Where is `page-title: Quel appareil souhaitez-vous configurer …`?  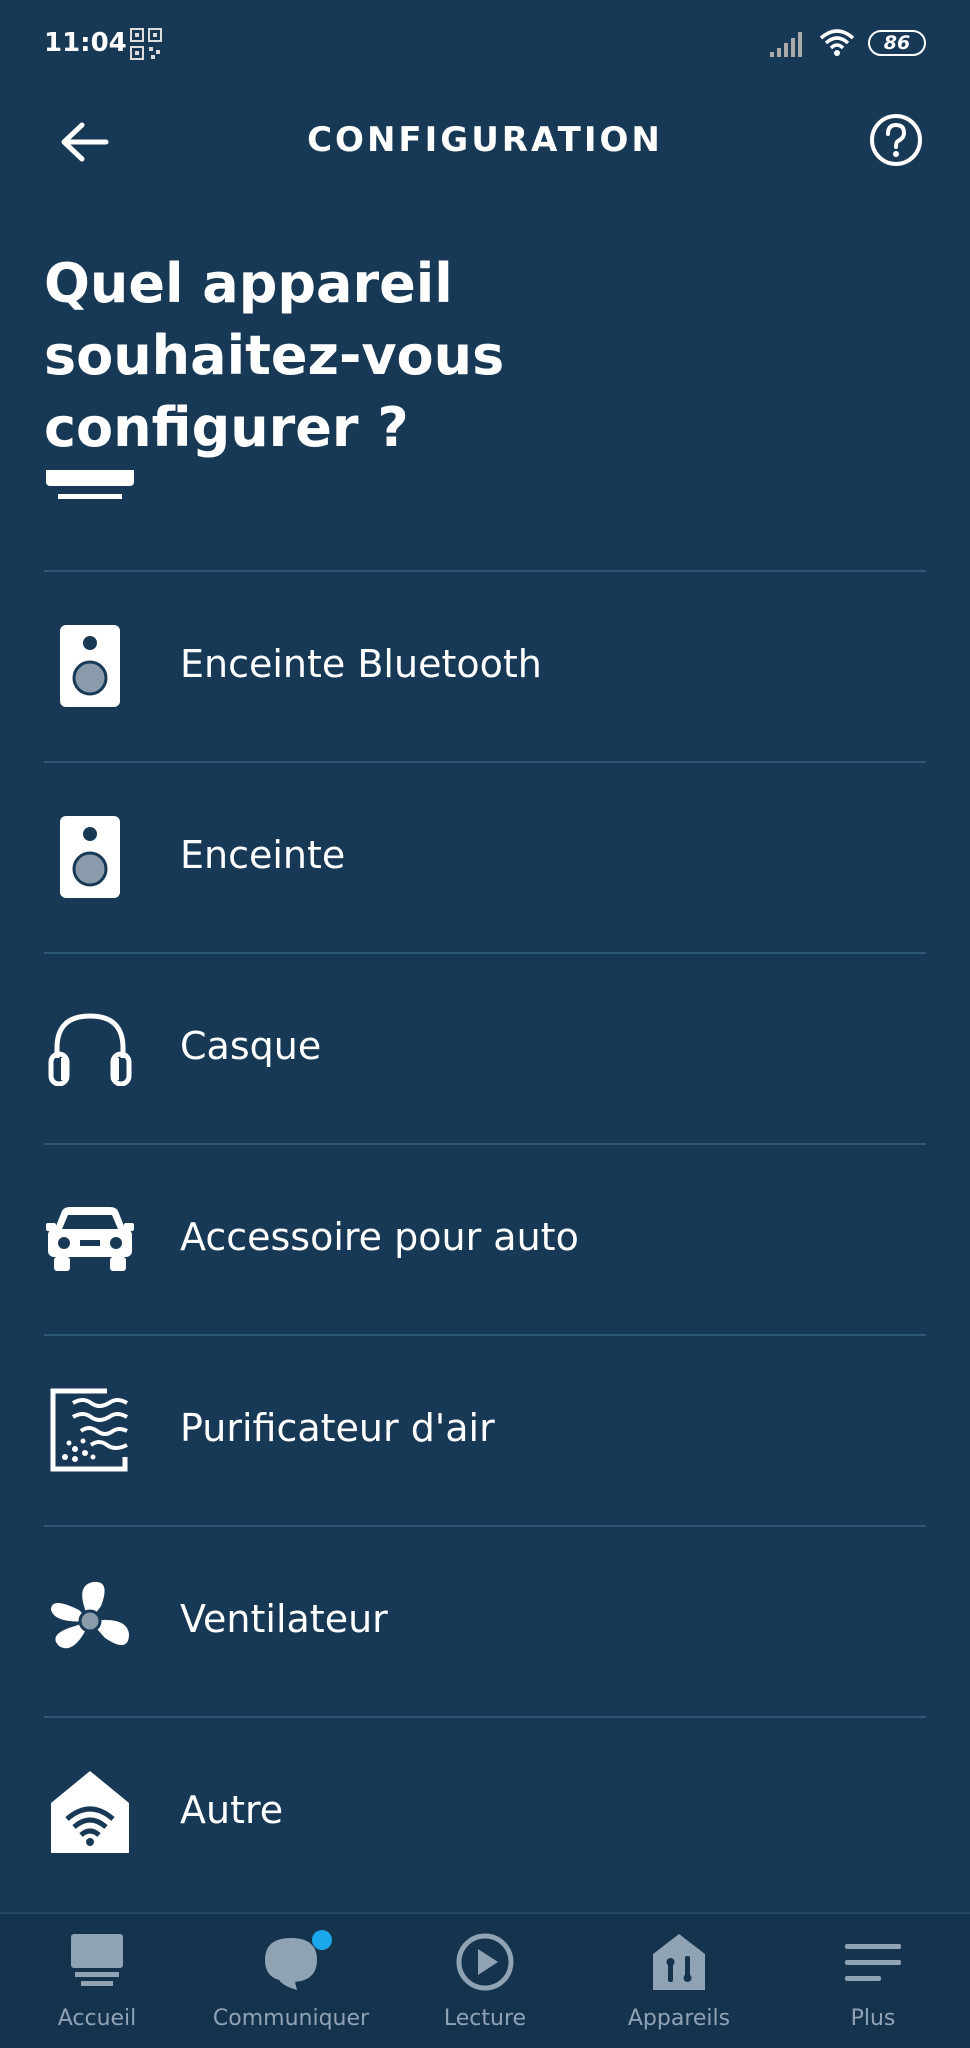 page-title: Quel appareil souhaitez-vous configurer … is located at coordinates (274, 355).